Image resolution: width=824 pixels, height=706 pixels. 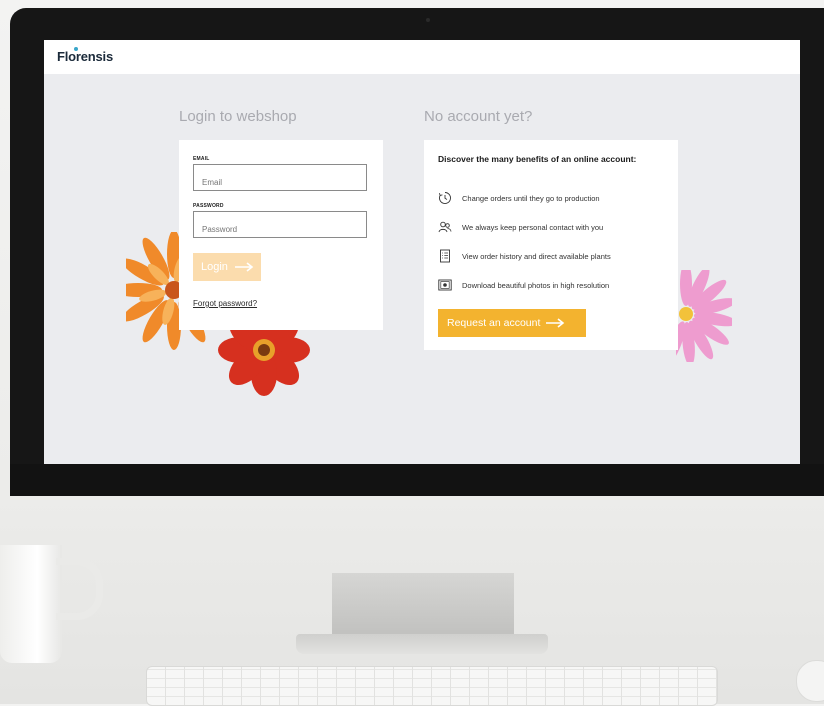 What do you see at coordinates (428, 20) in the screenshot?
I see `camera-dot` at bounding box center [428, 20].